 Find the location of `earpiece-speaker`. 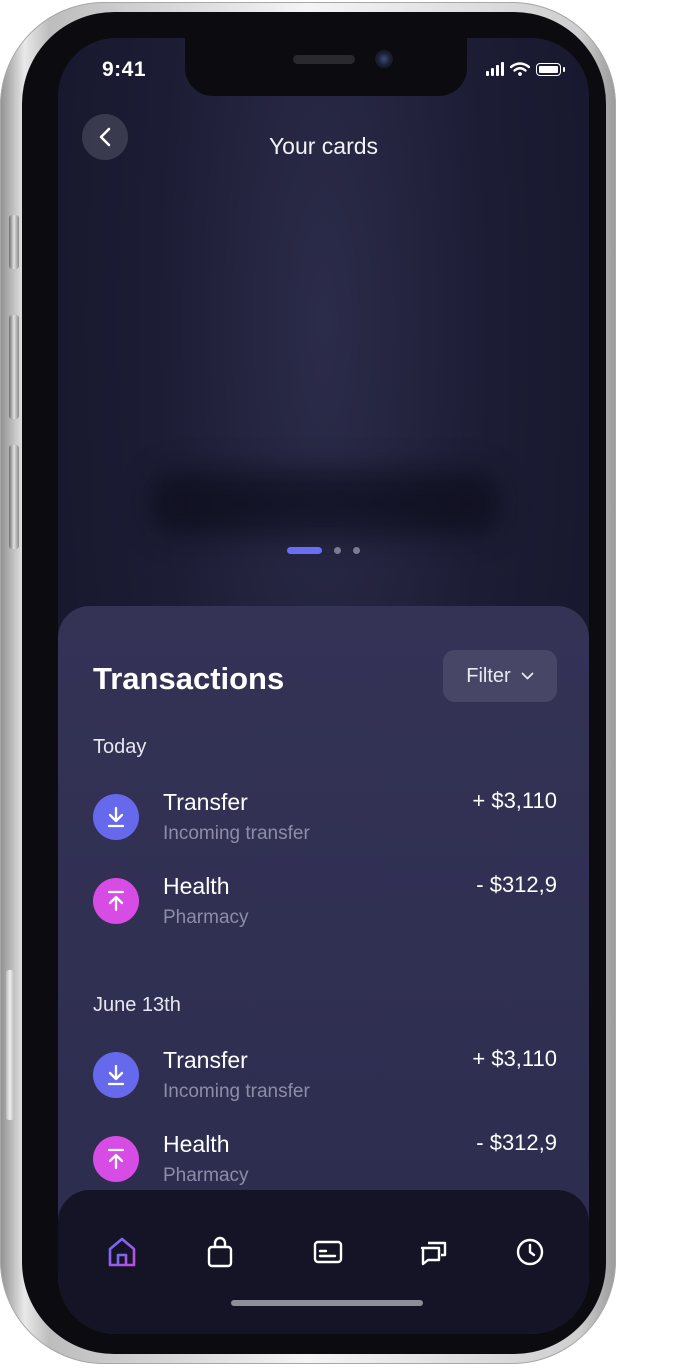

earpiece-speaker is located at coordinates (324, 59).